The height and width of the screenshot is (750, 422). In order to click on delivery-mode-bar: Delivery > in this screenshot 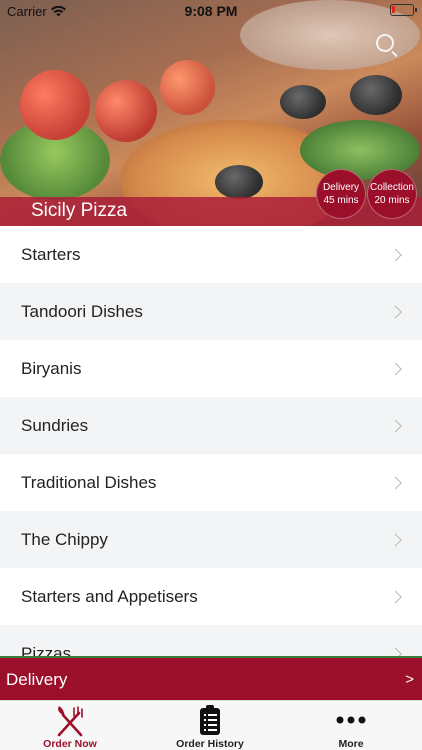, I will do `click(211, 678)`.